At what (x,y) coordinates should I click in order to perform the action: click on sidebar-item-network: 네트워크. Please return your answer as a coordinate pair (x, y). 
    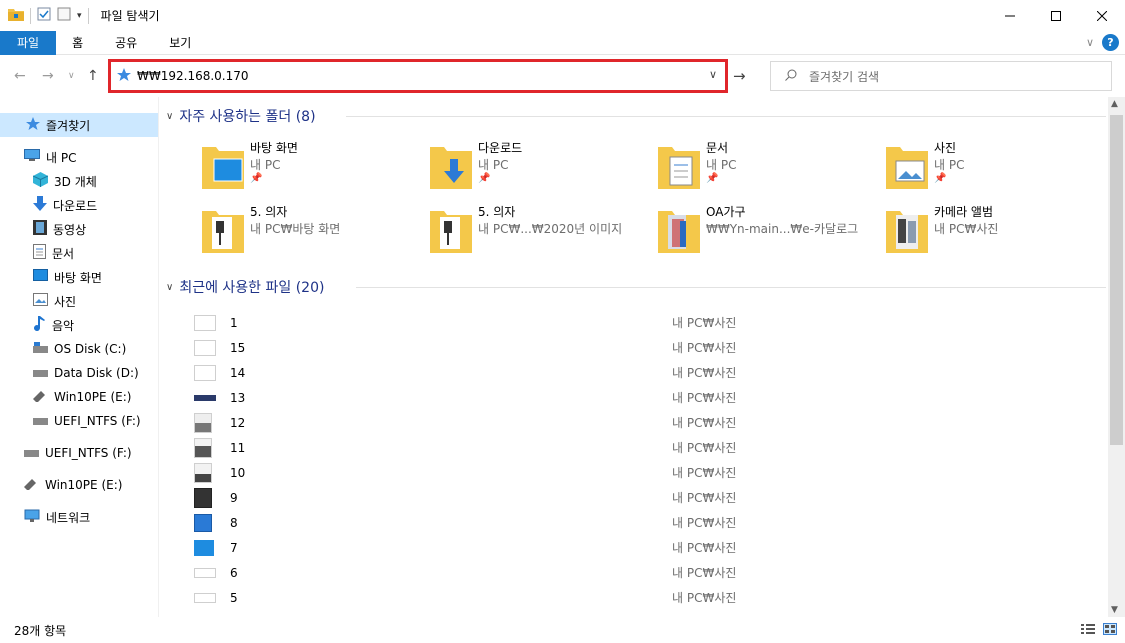
    Looking at the image, I should click on (57, 517).